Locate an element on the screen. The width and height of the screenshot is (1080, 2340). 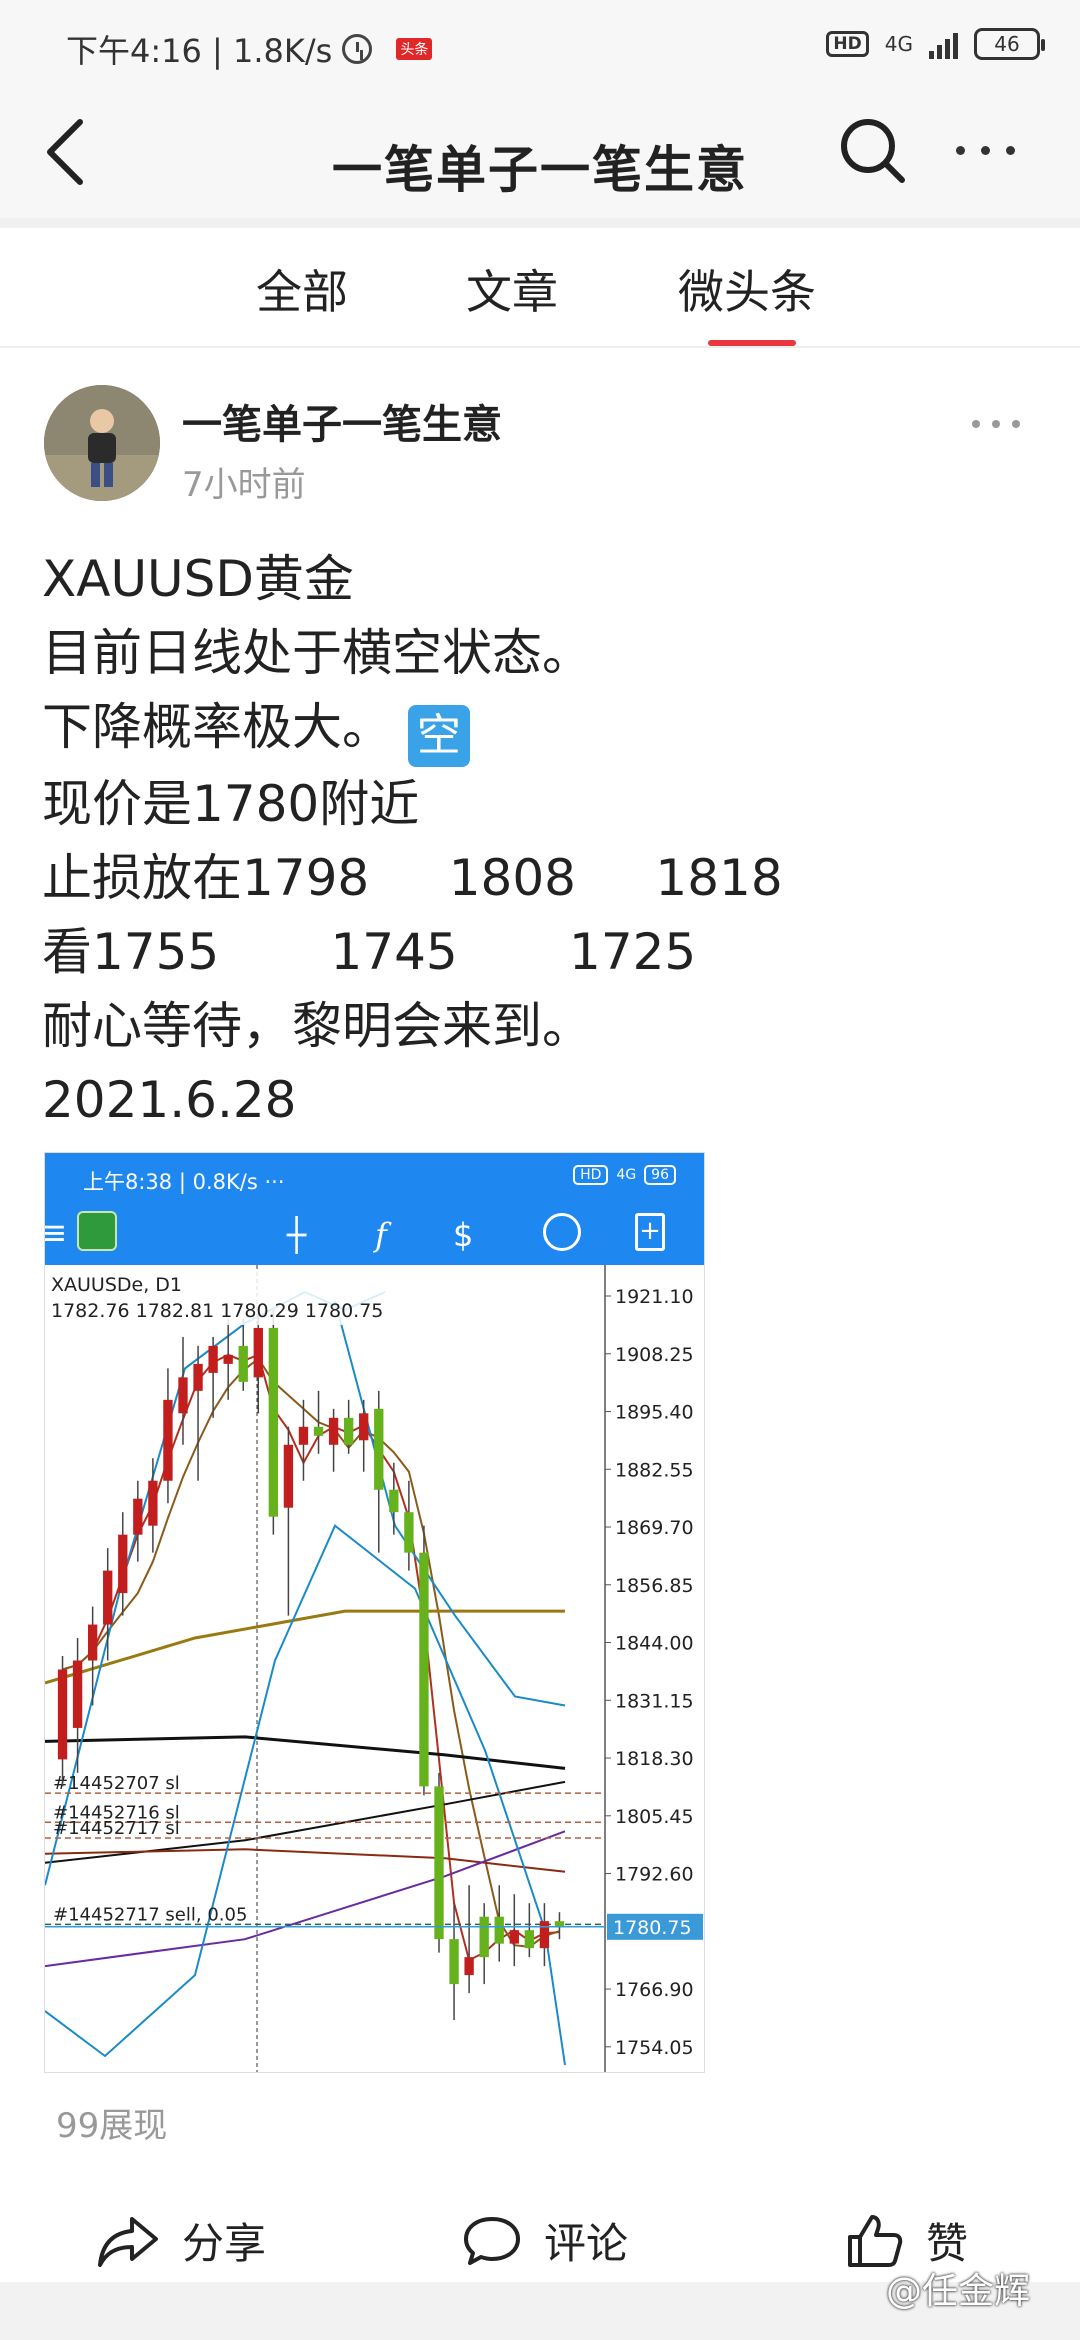
tab-micro-headlines: 微头条 is located at coordinates (747, 289).